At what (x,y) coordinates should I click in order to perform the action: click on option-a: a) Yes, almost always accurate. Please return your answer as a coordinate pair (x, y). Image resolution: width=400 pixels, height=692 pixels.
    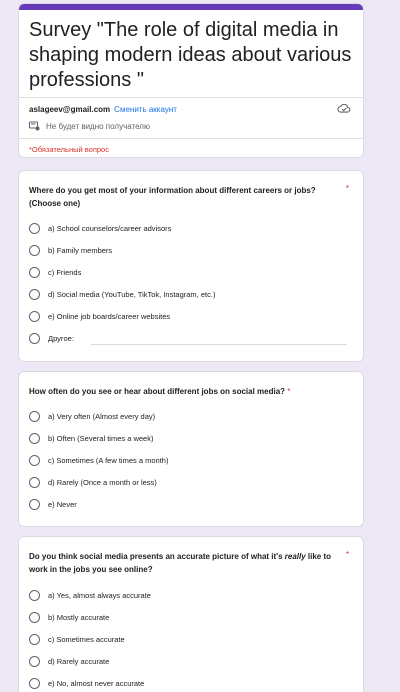
    Looking at the image, I should click on (90, 595).